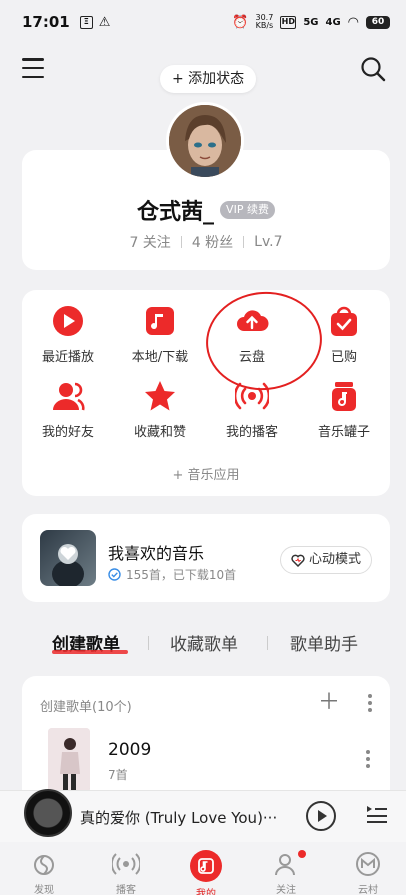 The width and height of the screenshot is (406, 895). I want to click on notification-icon: Ξ, so click(86, 22).